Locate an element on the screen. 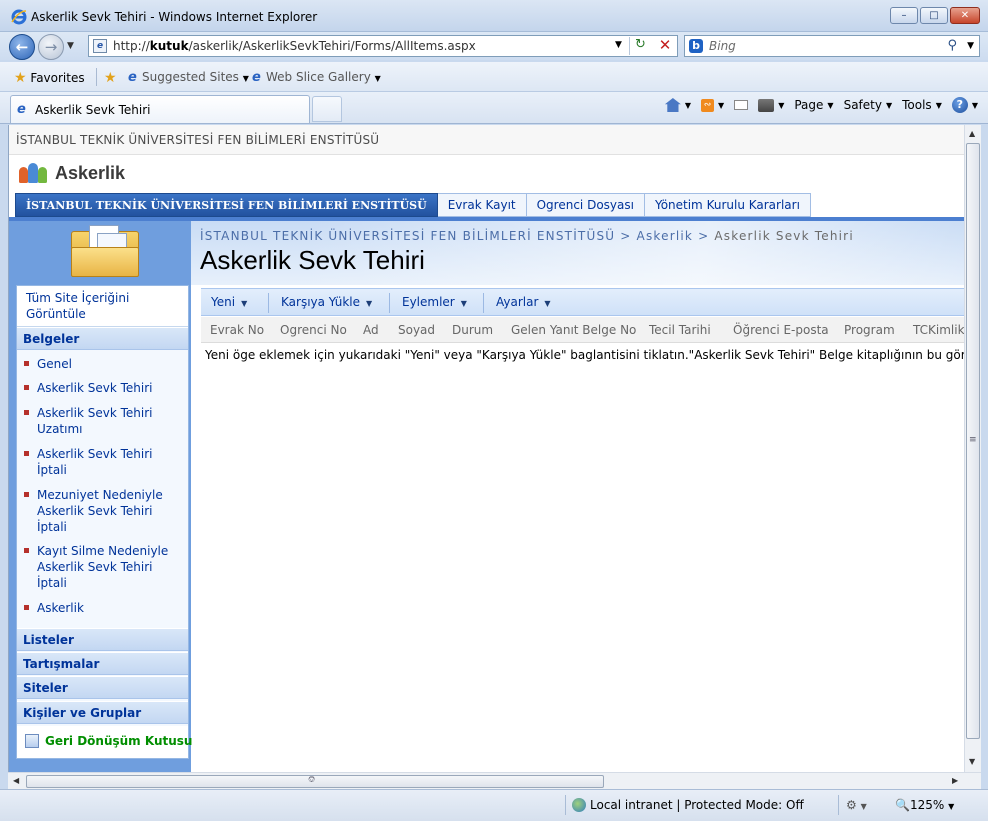  add-favorite-icon: ★ is located at coordinates (110, 78).